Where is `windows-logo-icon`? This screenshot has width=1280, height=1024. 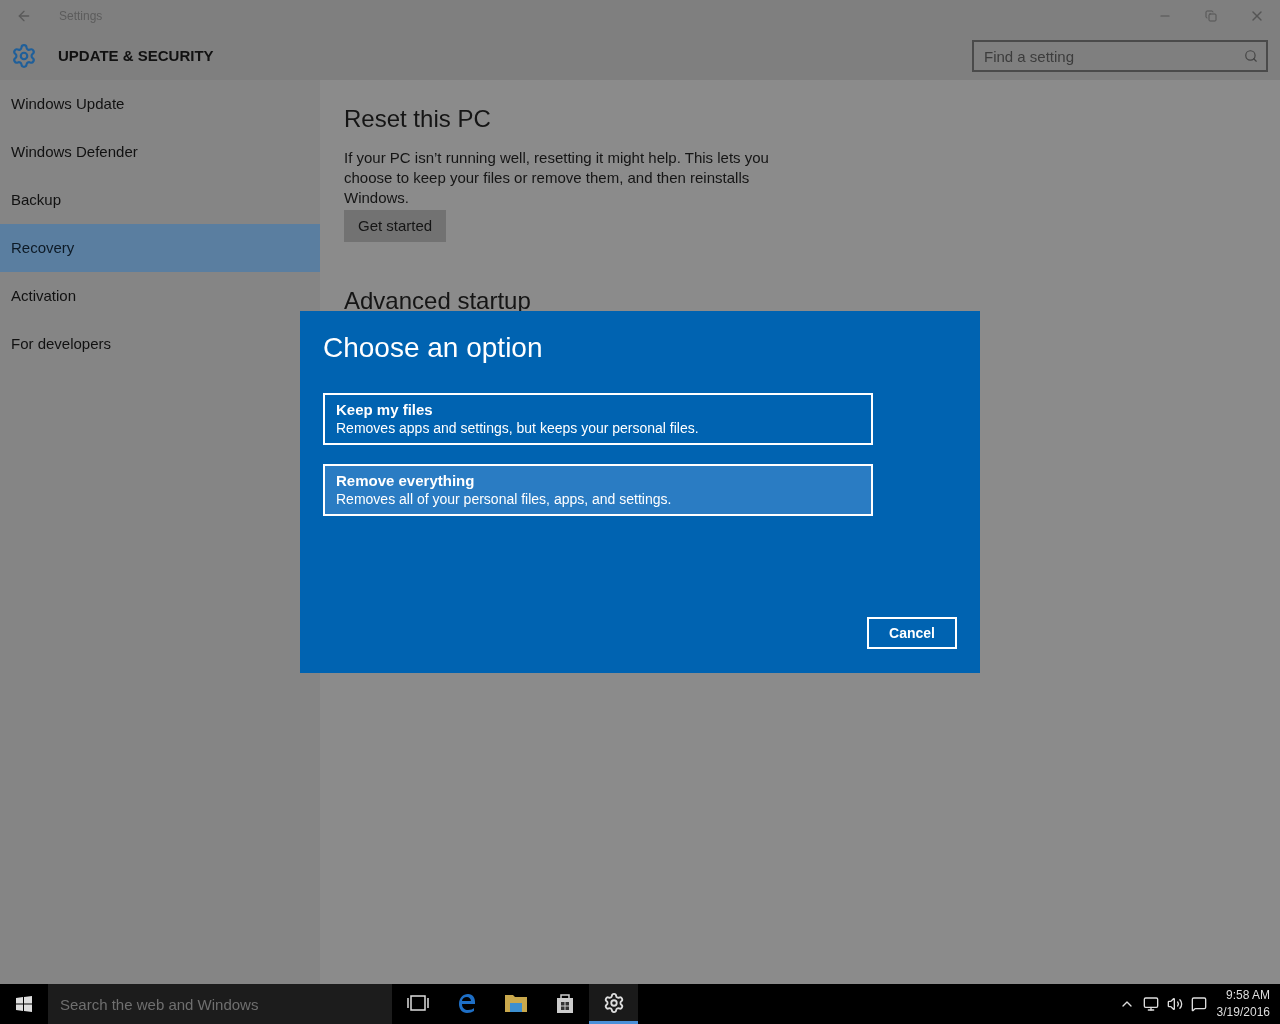
windows-logo-icon is located at coordinates (24, 1004).